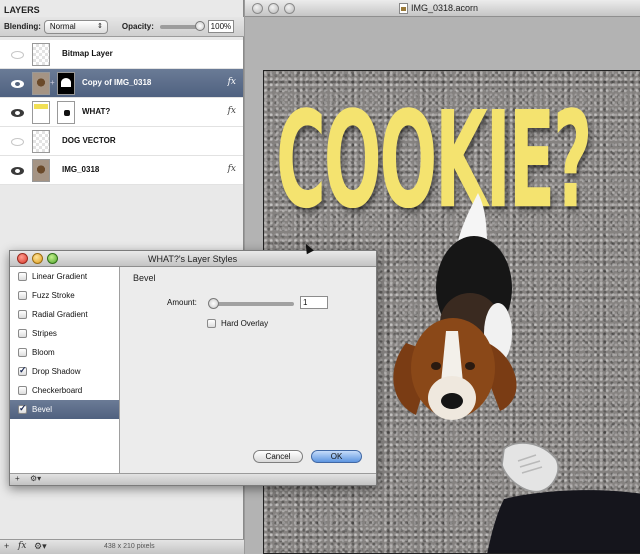 The image size is (640, 554). What do you see at coordinates (455, 306) in the screenshot?
I see `dog-photo` at bounding box center [455, 306].